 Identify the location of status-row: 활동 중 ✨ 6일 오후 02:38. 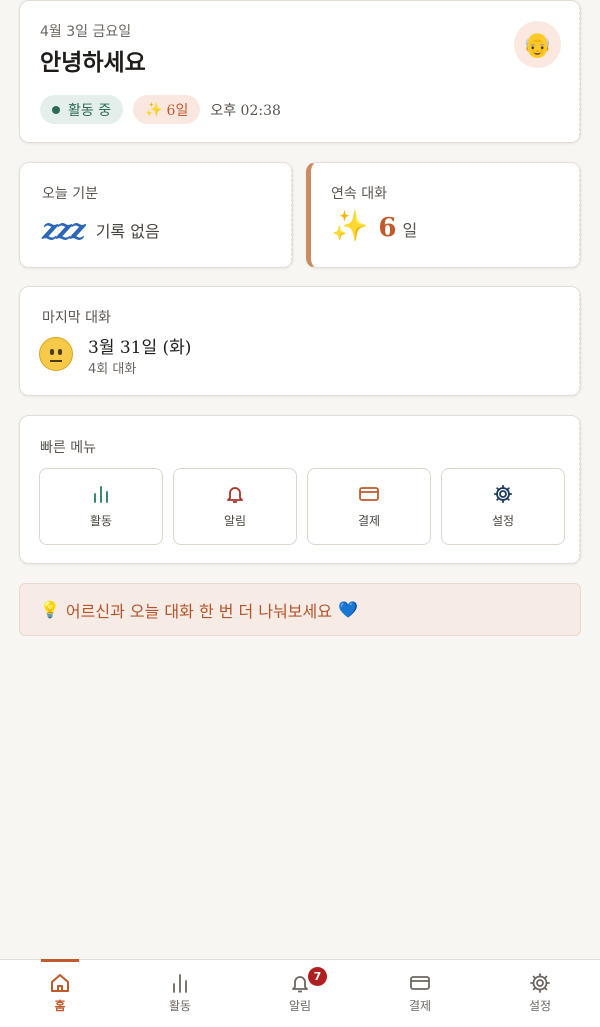
(160, 109).